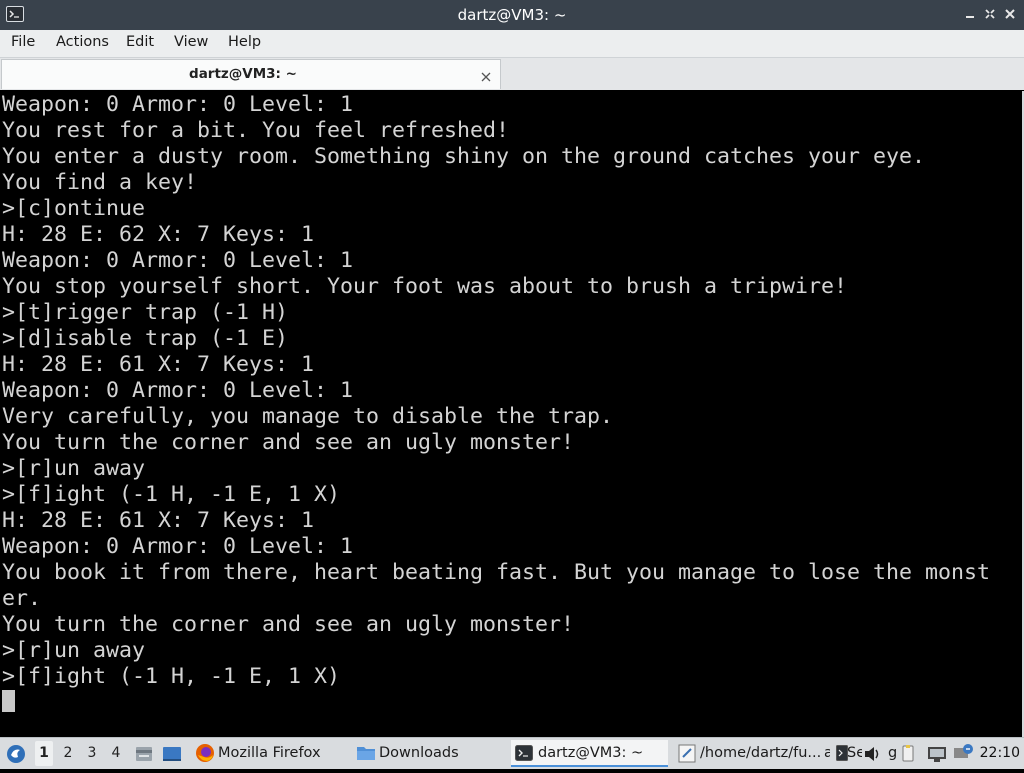 Image resolution: width=1024 pixels, height=773 pixels. I want to click on title-bar: dartz@VM3: ~, so click(512, 15).